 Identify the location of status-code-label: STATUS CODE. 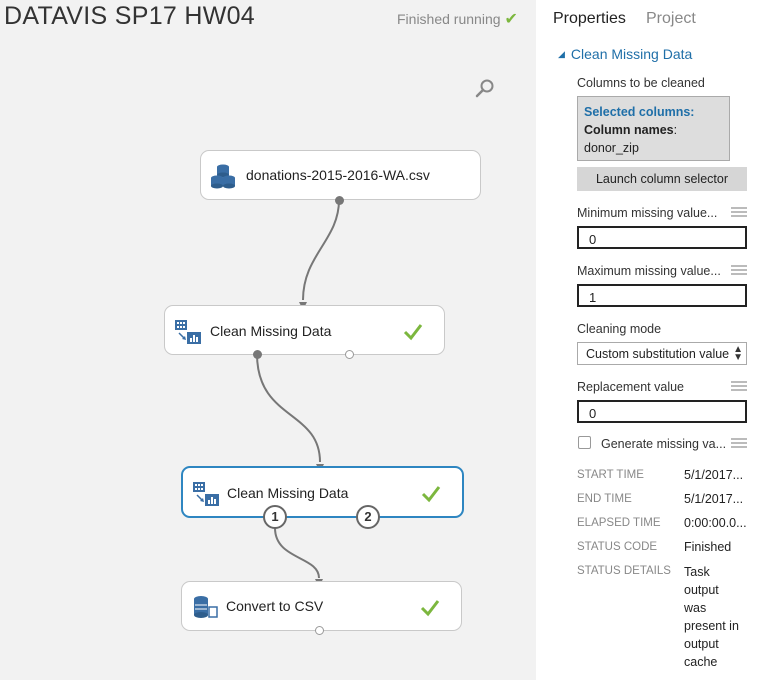
(617, 547).